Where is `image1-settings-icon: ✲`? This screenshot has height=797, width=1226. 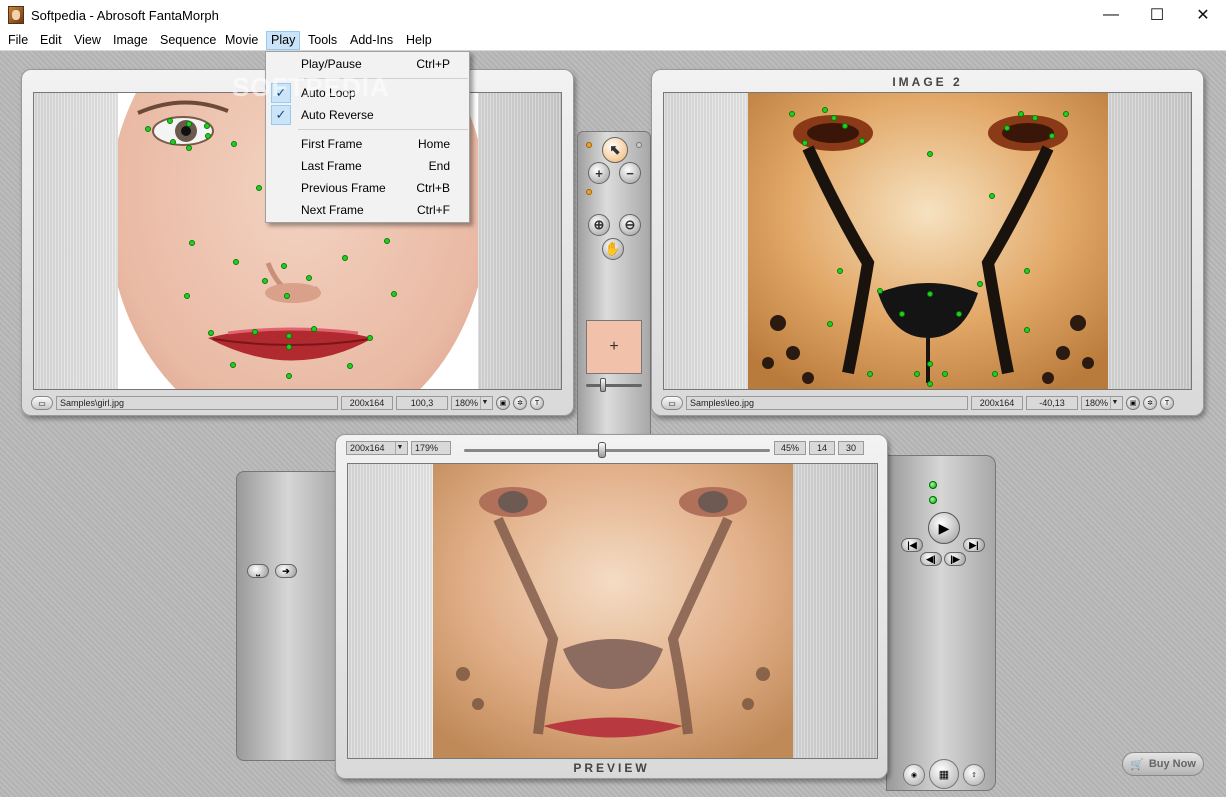 image1-settings-icon: ✲ is located at coordinates (520, 403).